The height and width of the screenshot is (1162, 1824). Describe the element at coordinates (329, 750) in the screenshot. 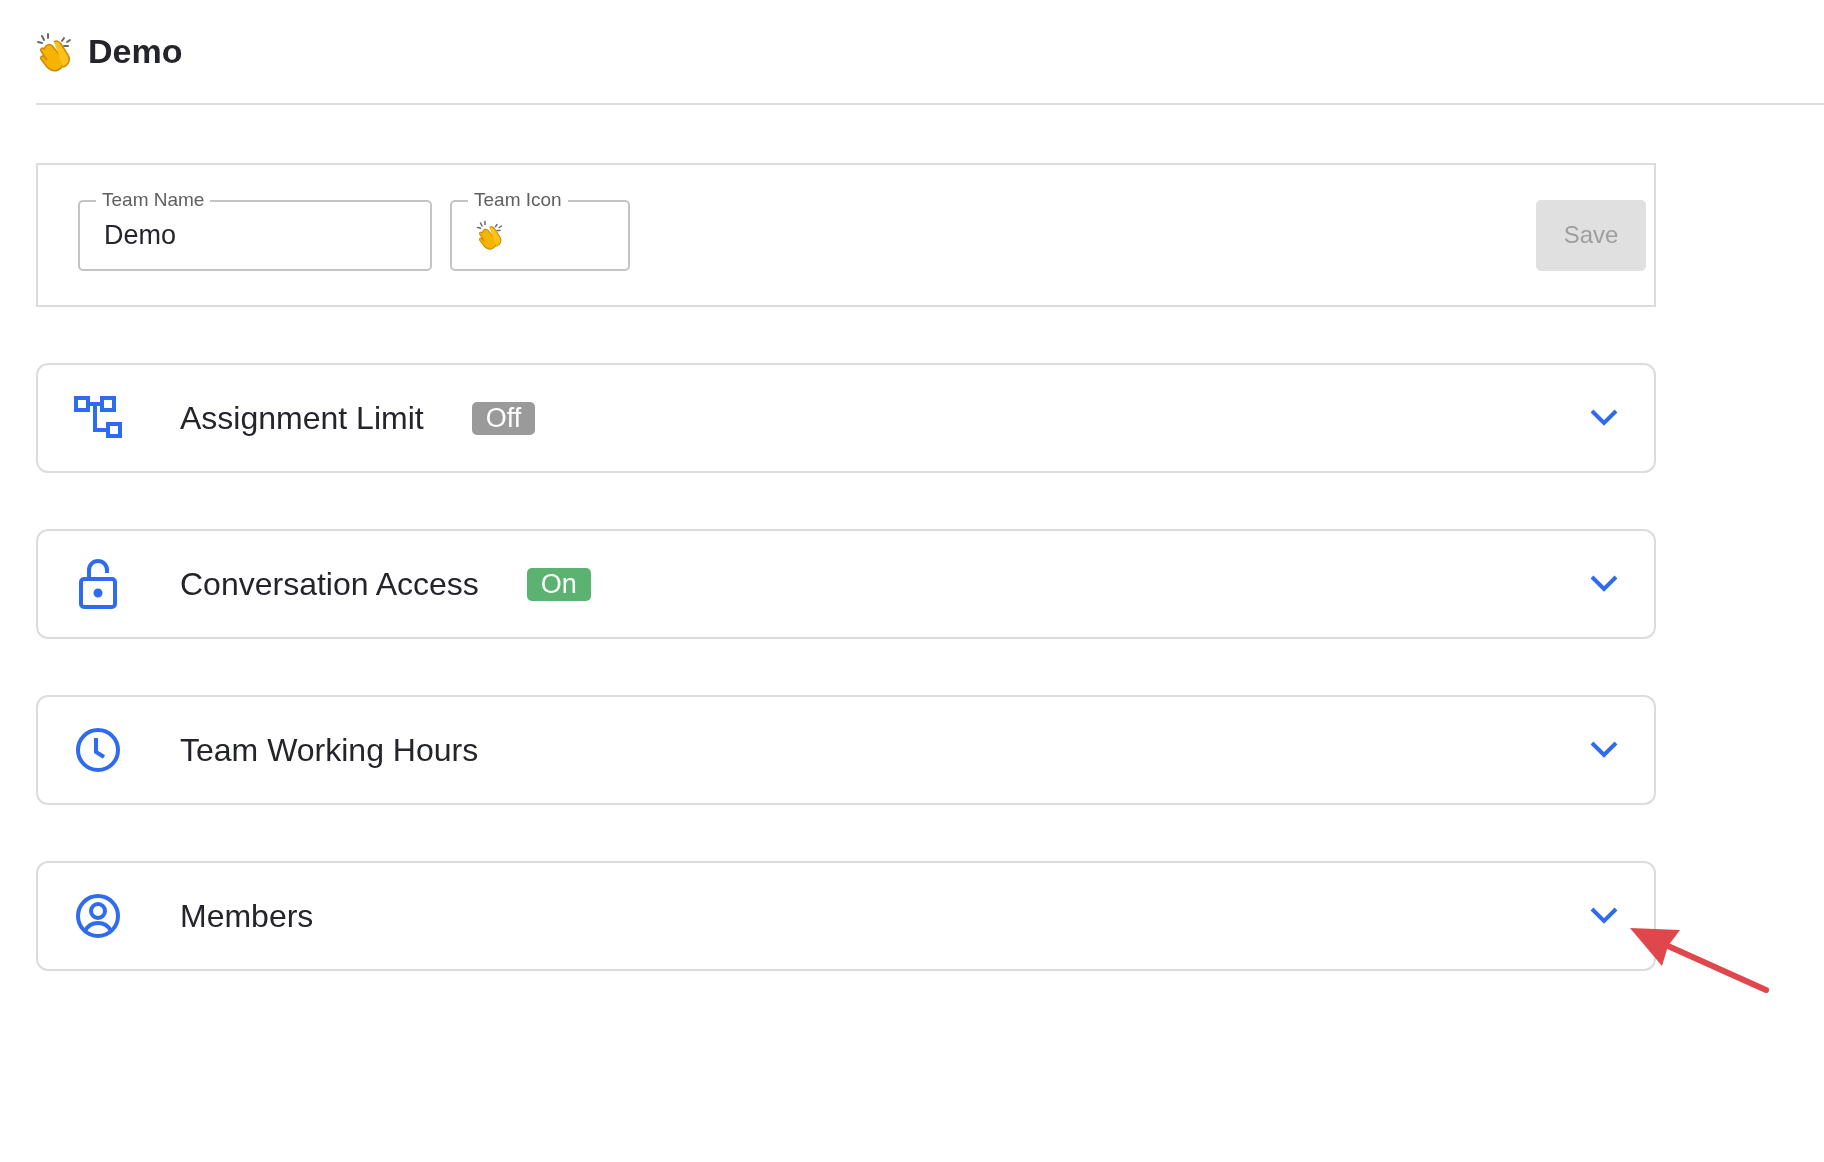

I see `section-title: Team Working Hours` at that location.